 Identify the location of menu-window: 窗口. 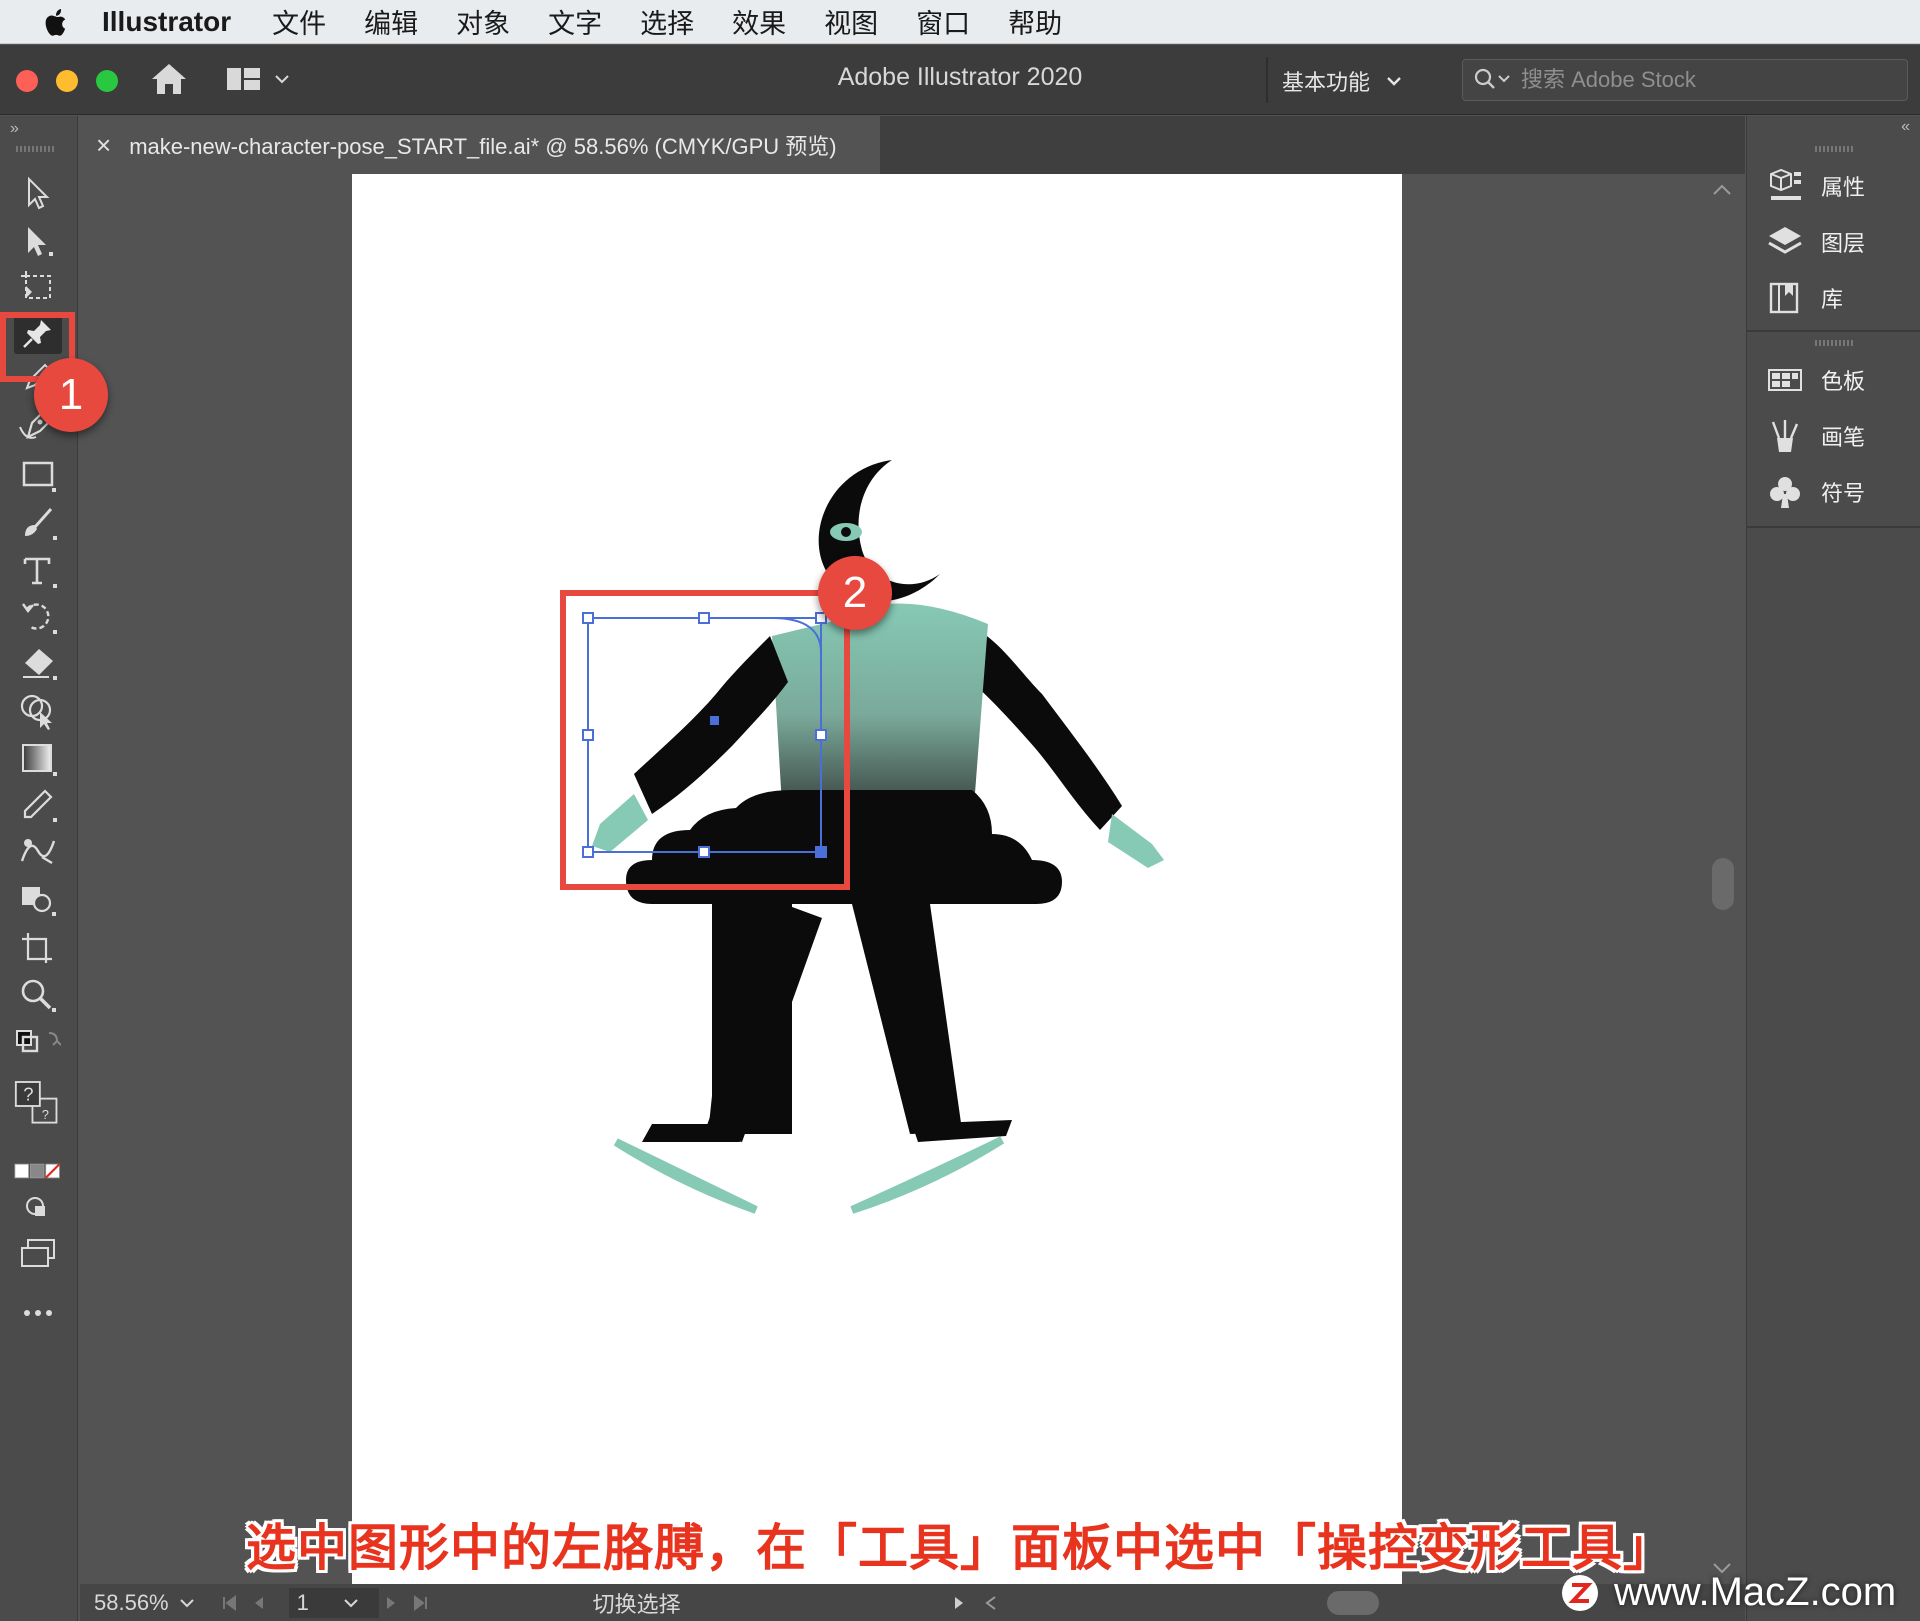
(943, 21).